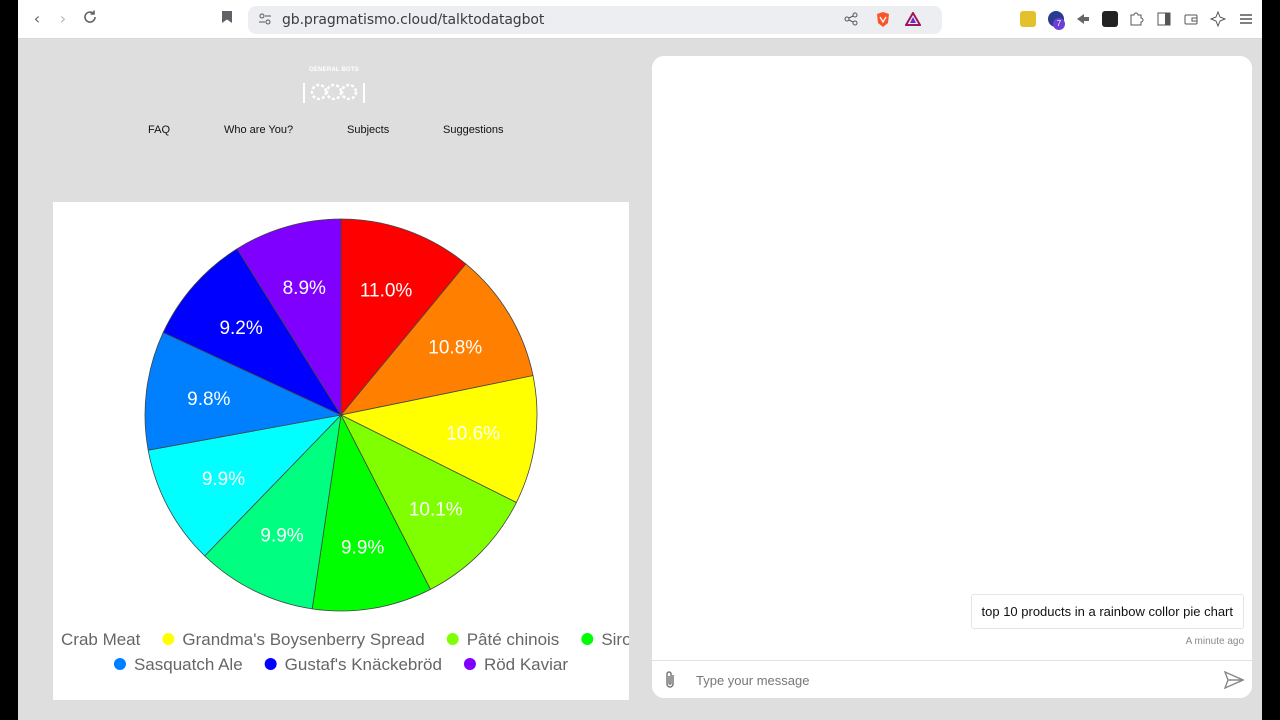 The width and height of the screenshot is (1280, 720). What do you see at coordinates (1246, 19) in the screenshot?
I see `menu-icon` at bounding box center [1246, 19].